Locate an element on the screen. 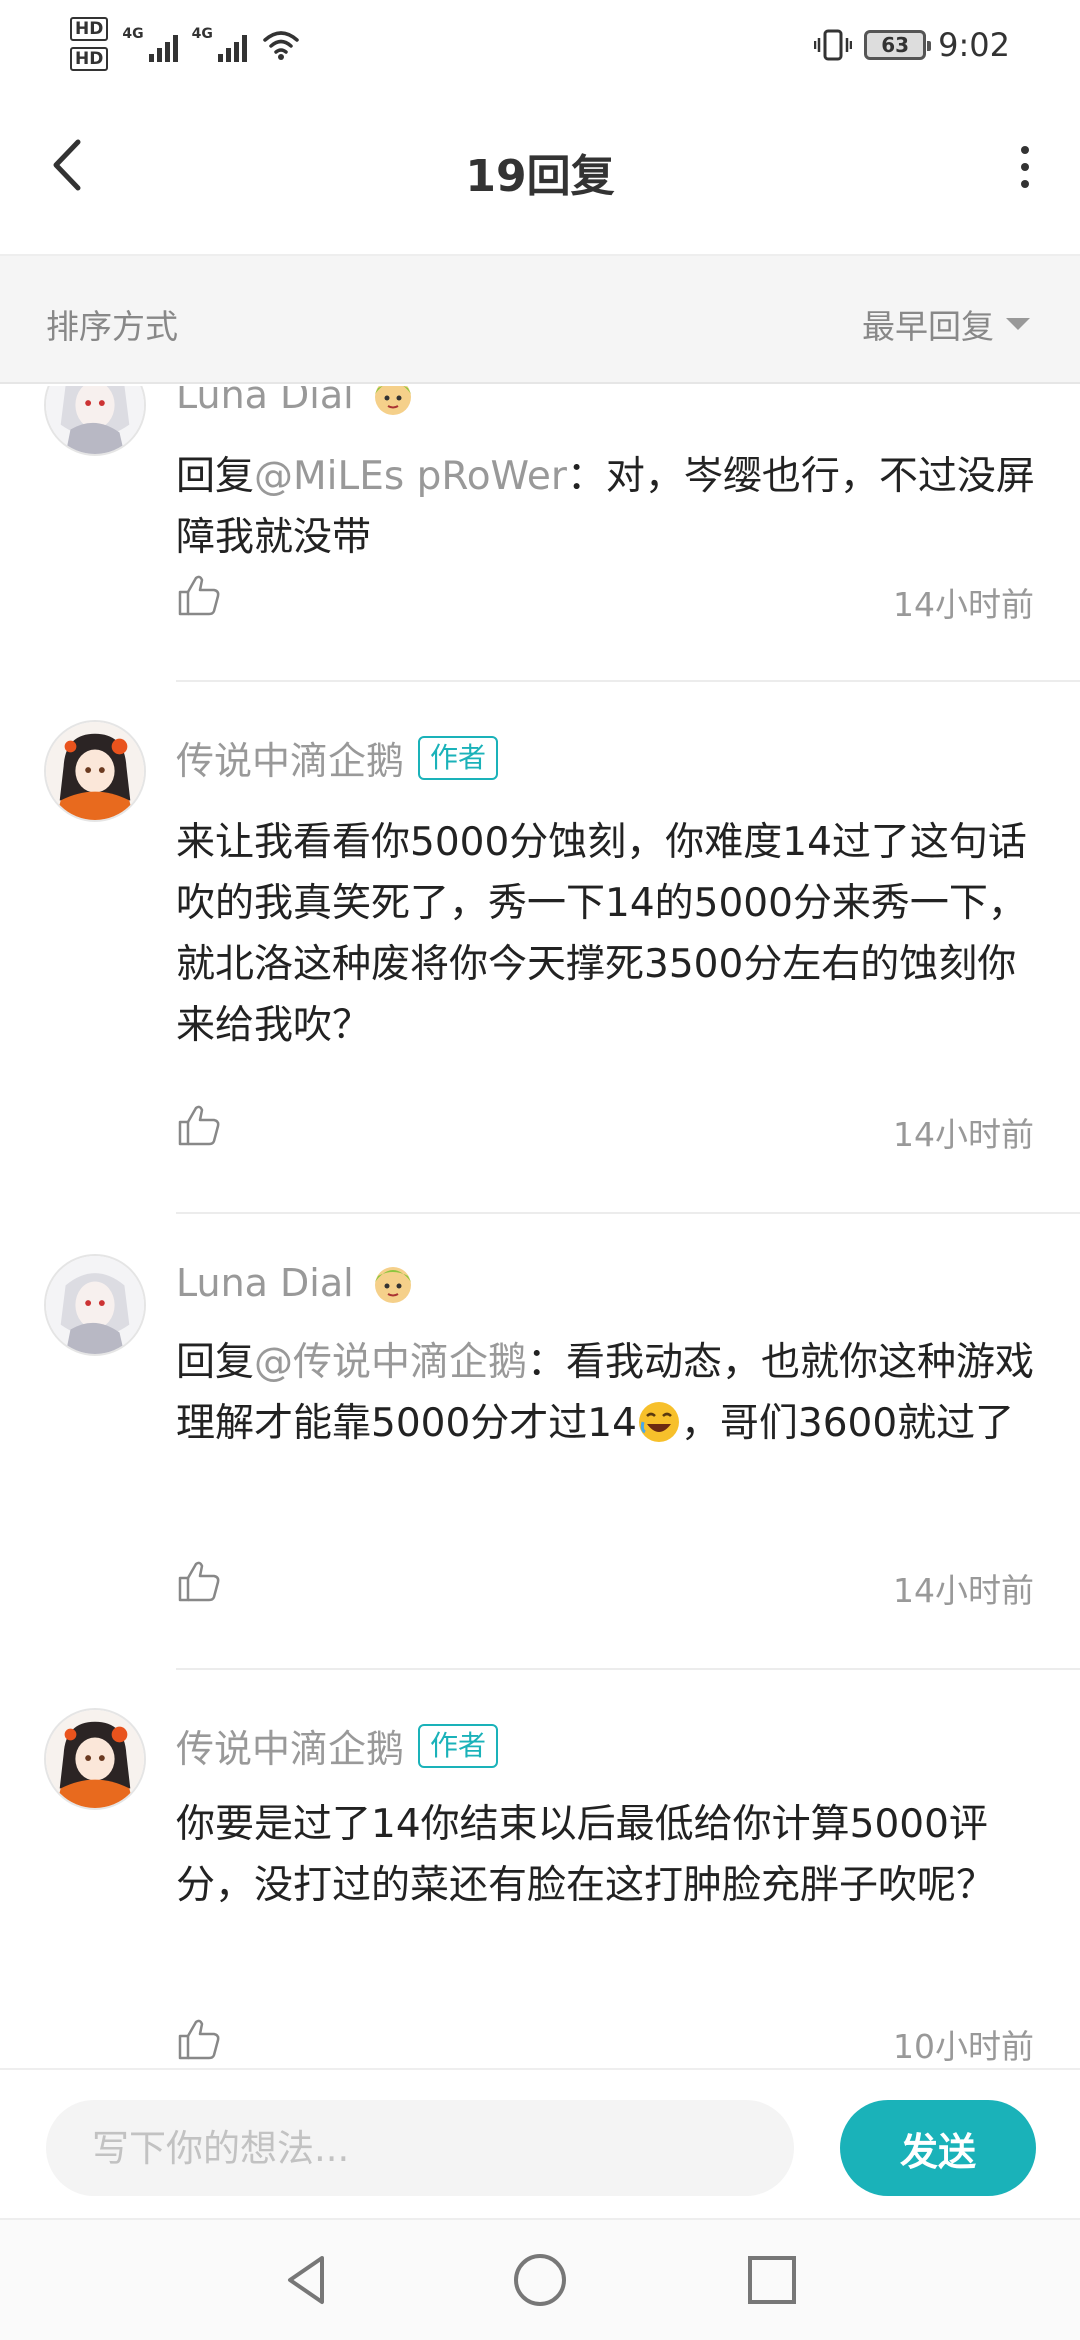 The height and width of the screenshot is (2340, 1080). status-right: 63 9:02 is located at coordinates (912, 45).